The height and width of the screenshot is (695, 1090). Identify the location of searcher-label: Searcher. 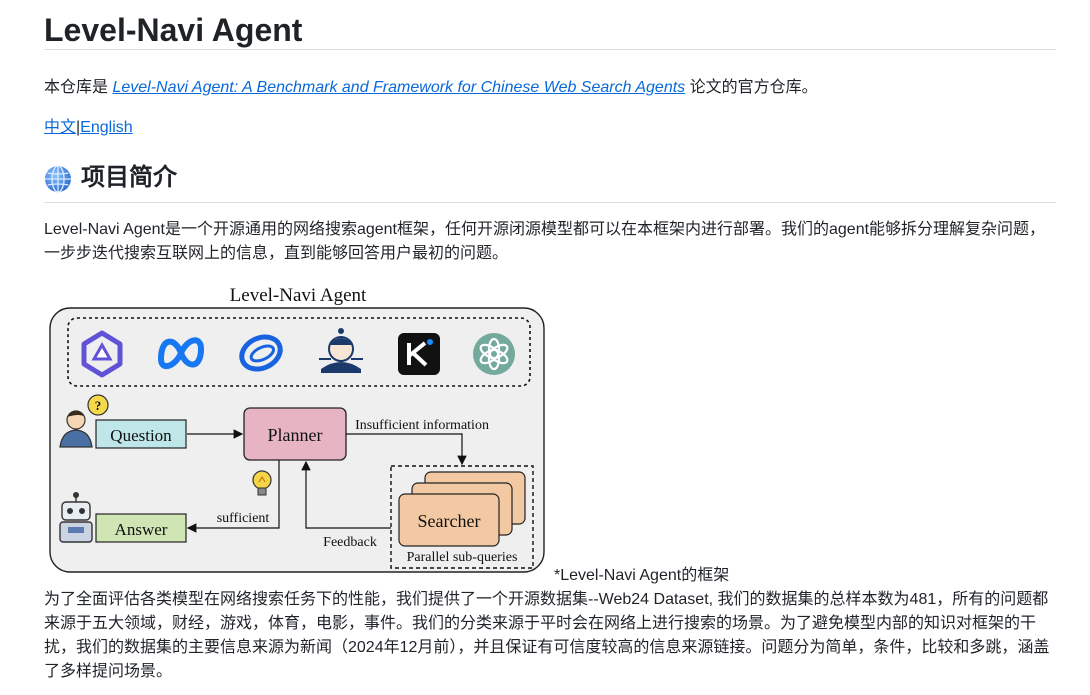
(449, 521).